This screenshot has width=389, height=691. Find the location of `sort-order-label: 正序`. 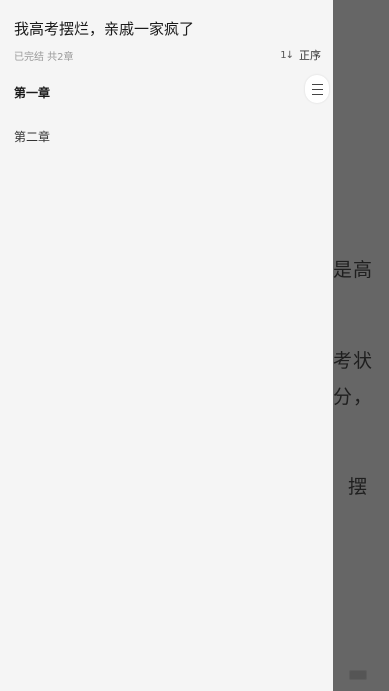

sort-order-label: 正序 is located at coordinates (310, 55).